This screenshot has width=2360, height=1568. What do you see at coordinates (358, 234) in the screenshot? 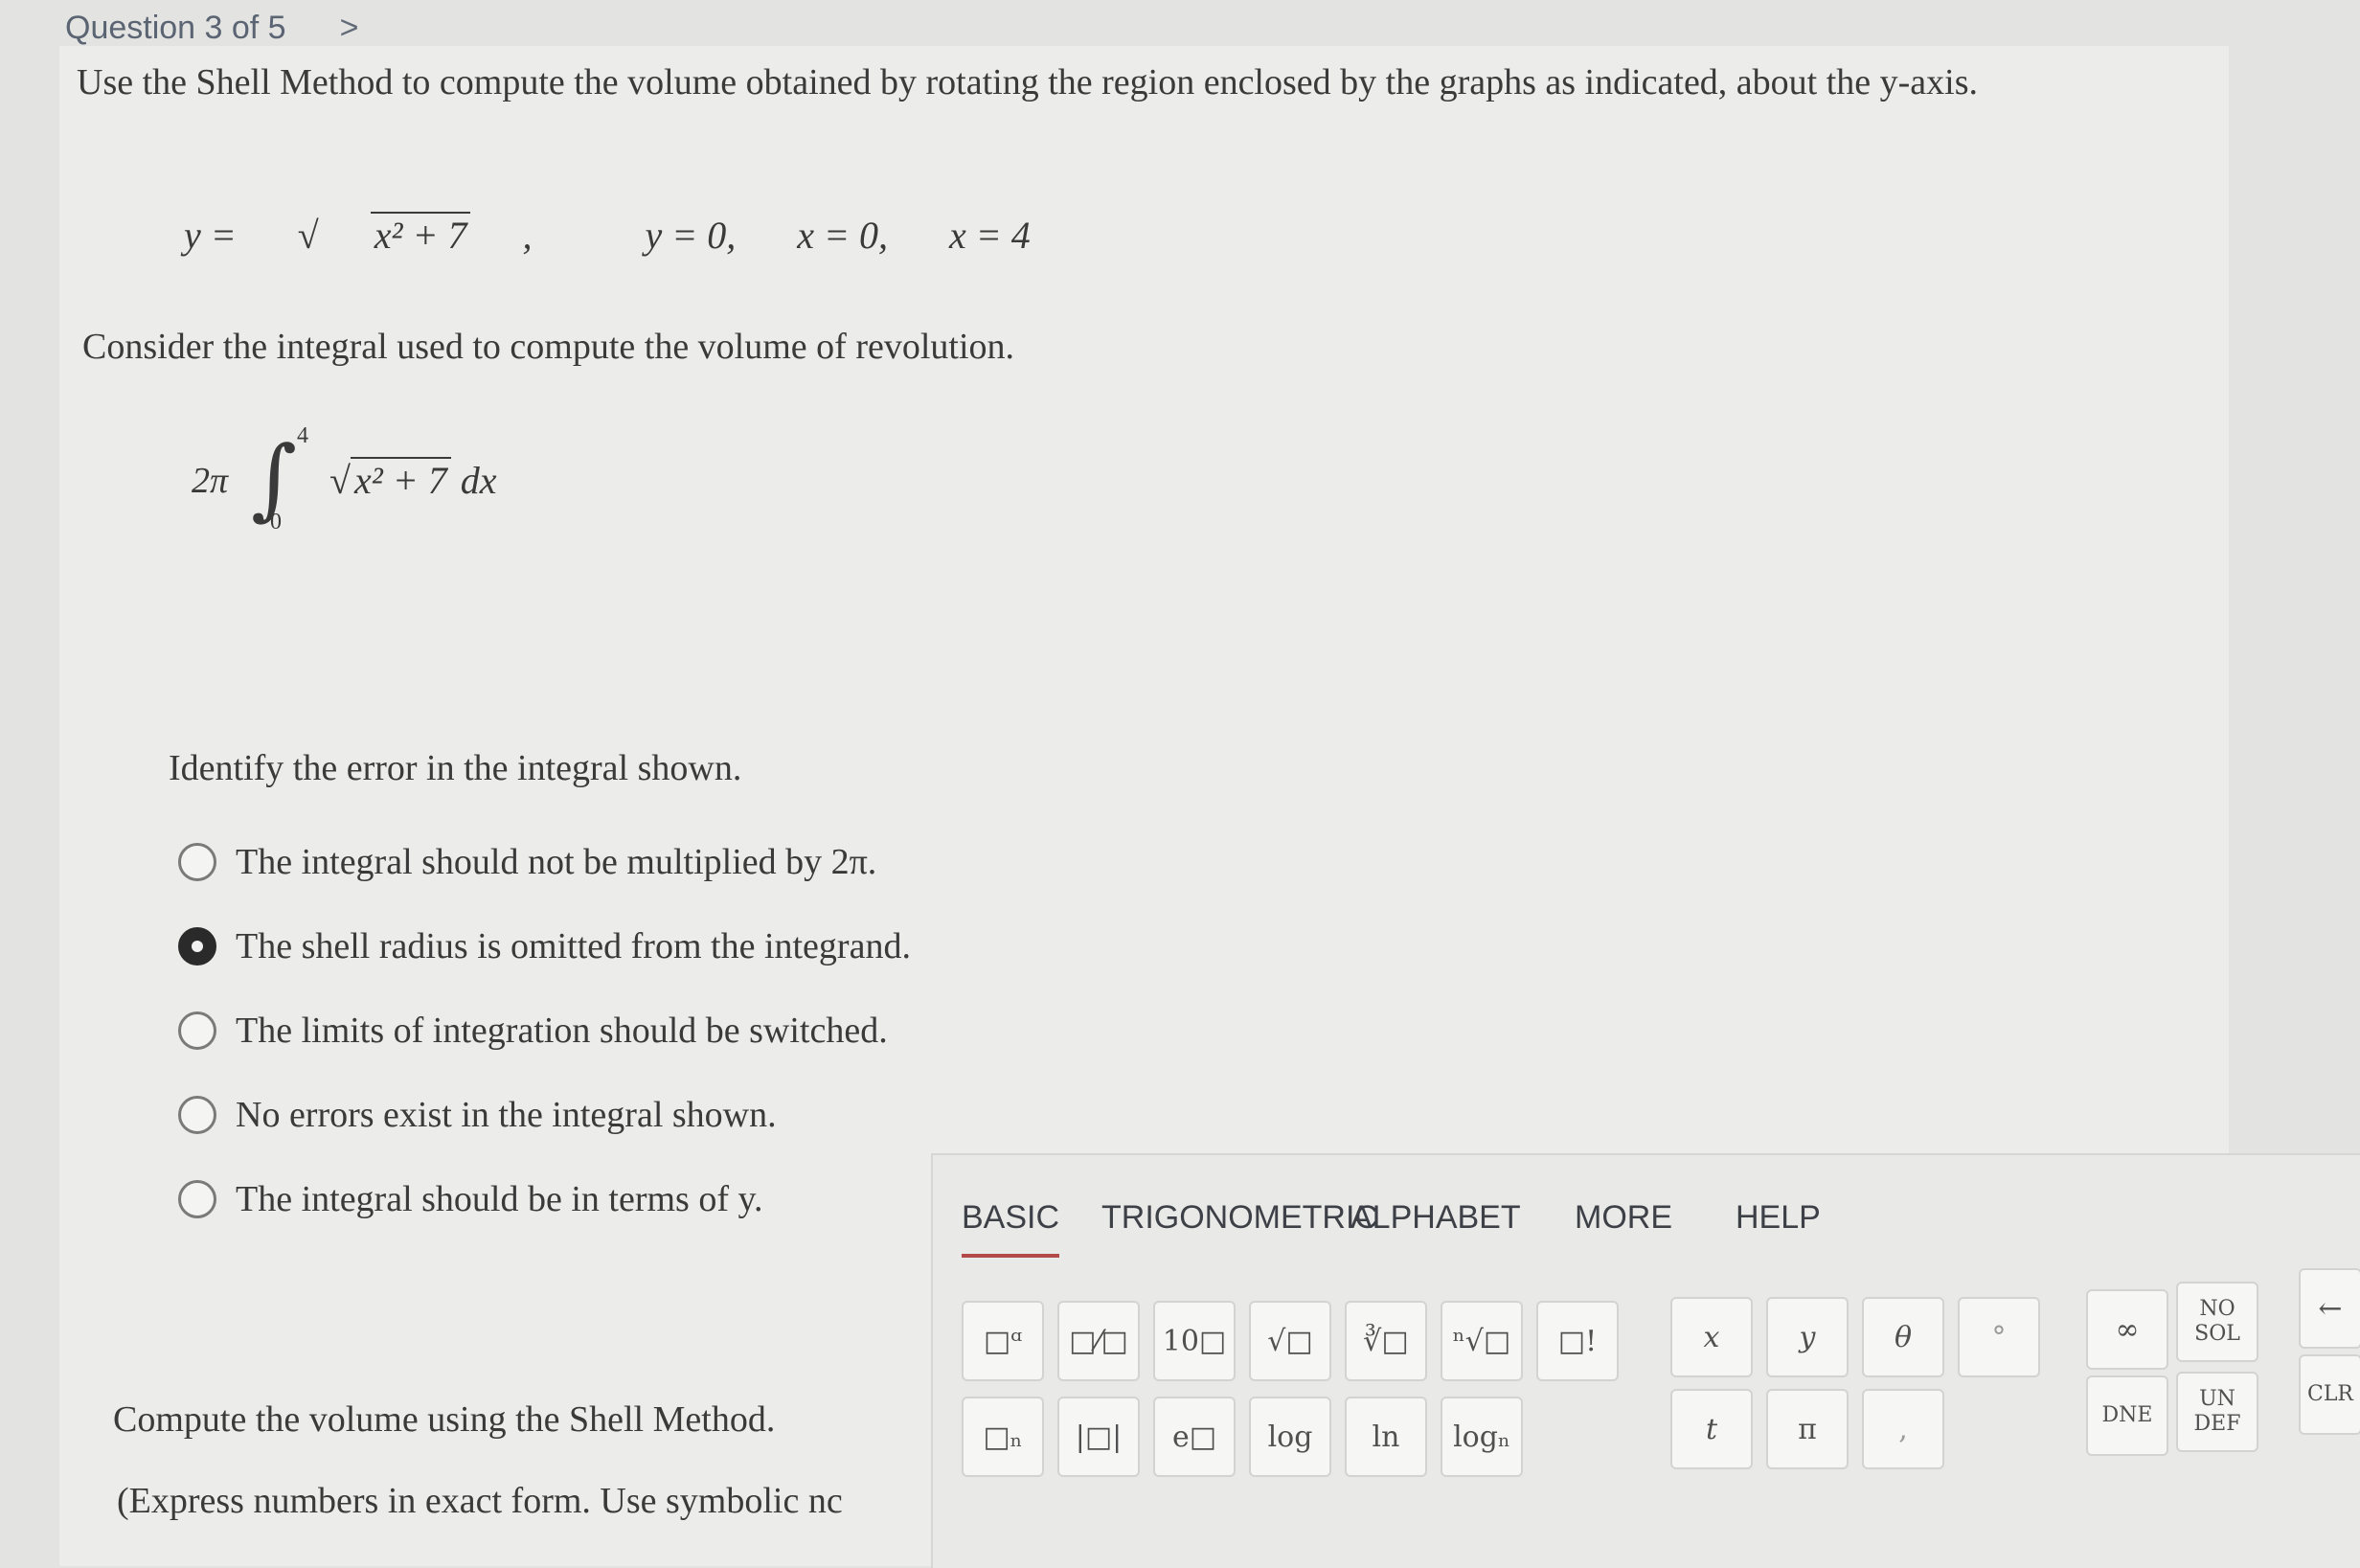
I see `equation-curve: y = √ x² + 7,` at bounding box center [358, 234].